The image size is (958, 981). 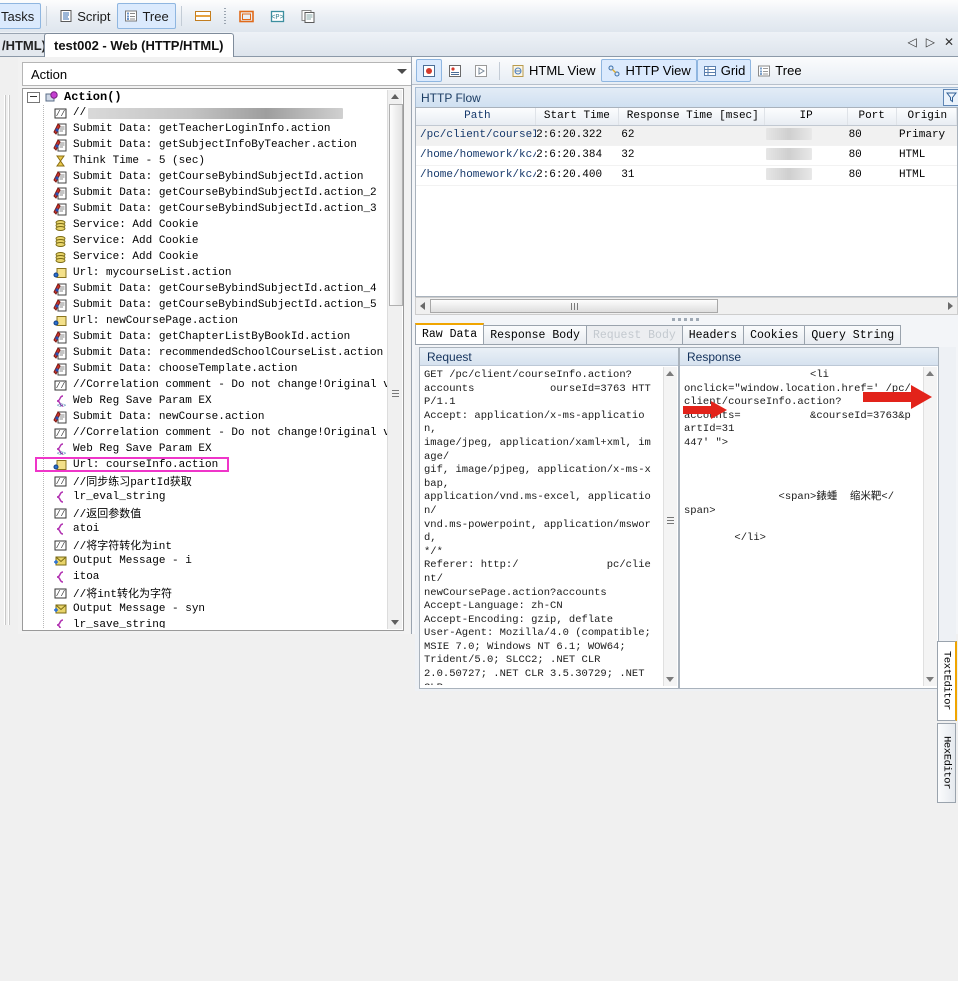 What do you see at coordinates (685, 319) in the screenshot?
I see `horizontal-splitter` at bounding box center [685, 319].